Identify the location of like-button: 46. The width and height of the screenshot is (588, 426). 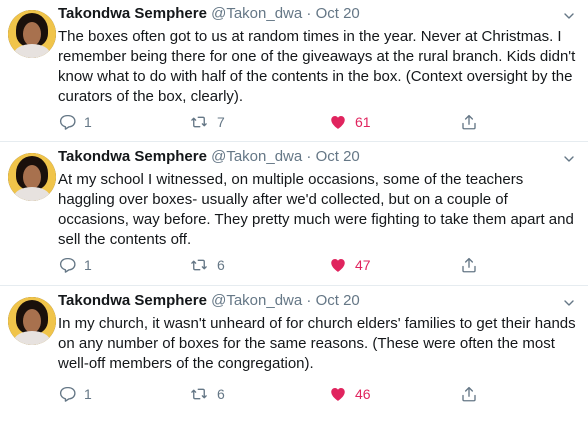
(350, 394).